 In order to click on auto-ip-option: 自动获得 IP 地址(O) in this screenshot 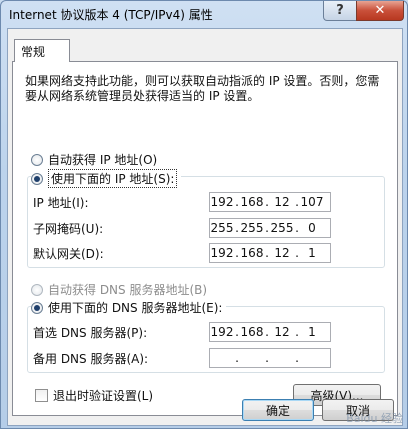, I will do `click(94, 159)`.